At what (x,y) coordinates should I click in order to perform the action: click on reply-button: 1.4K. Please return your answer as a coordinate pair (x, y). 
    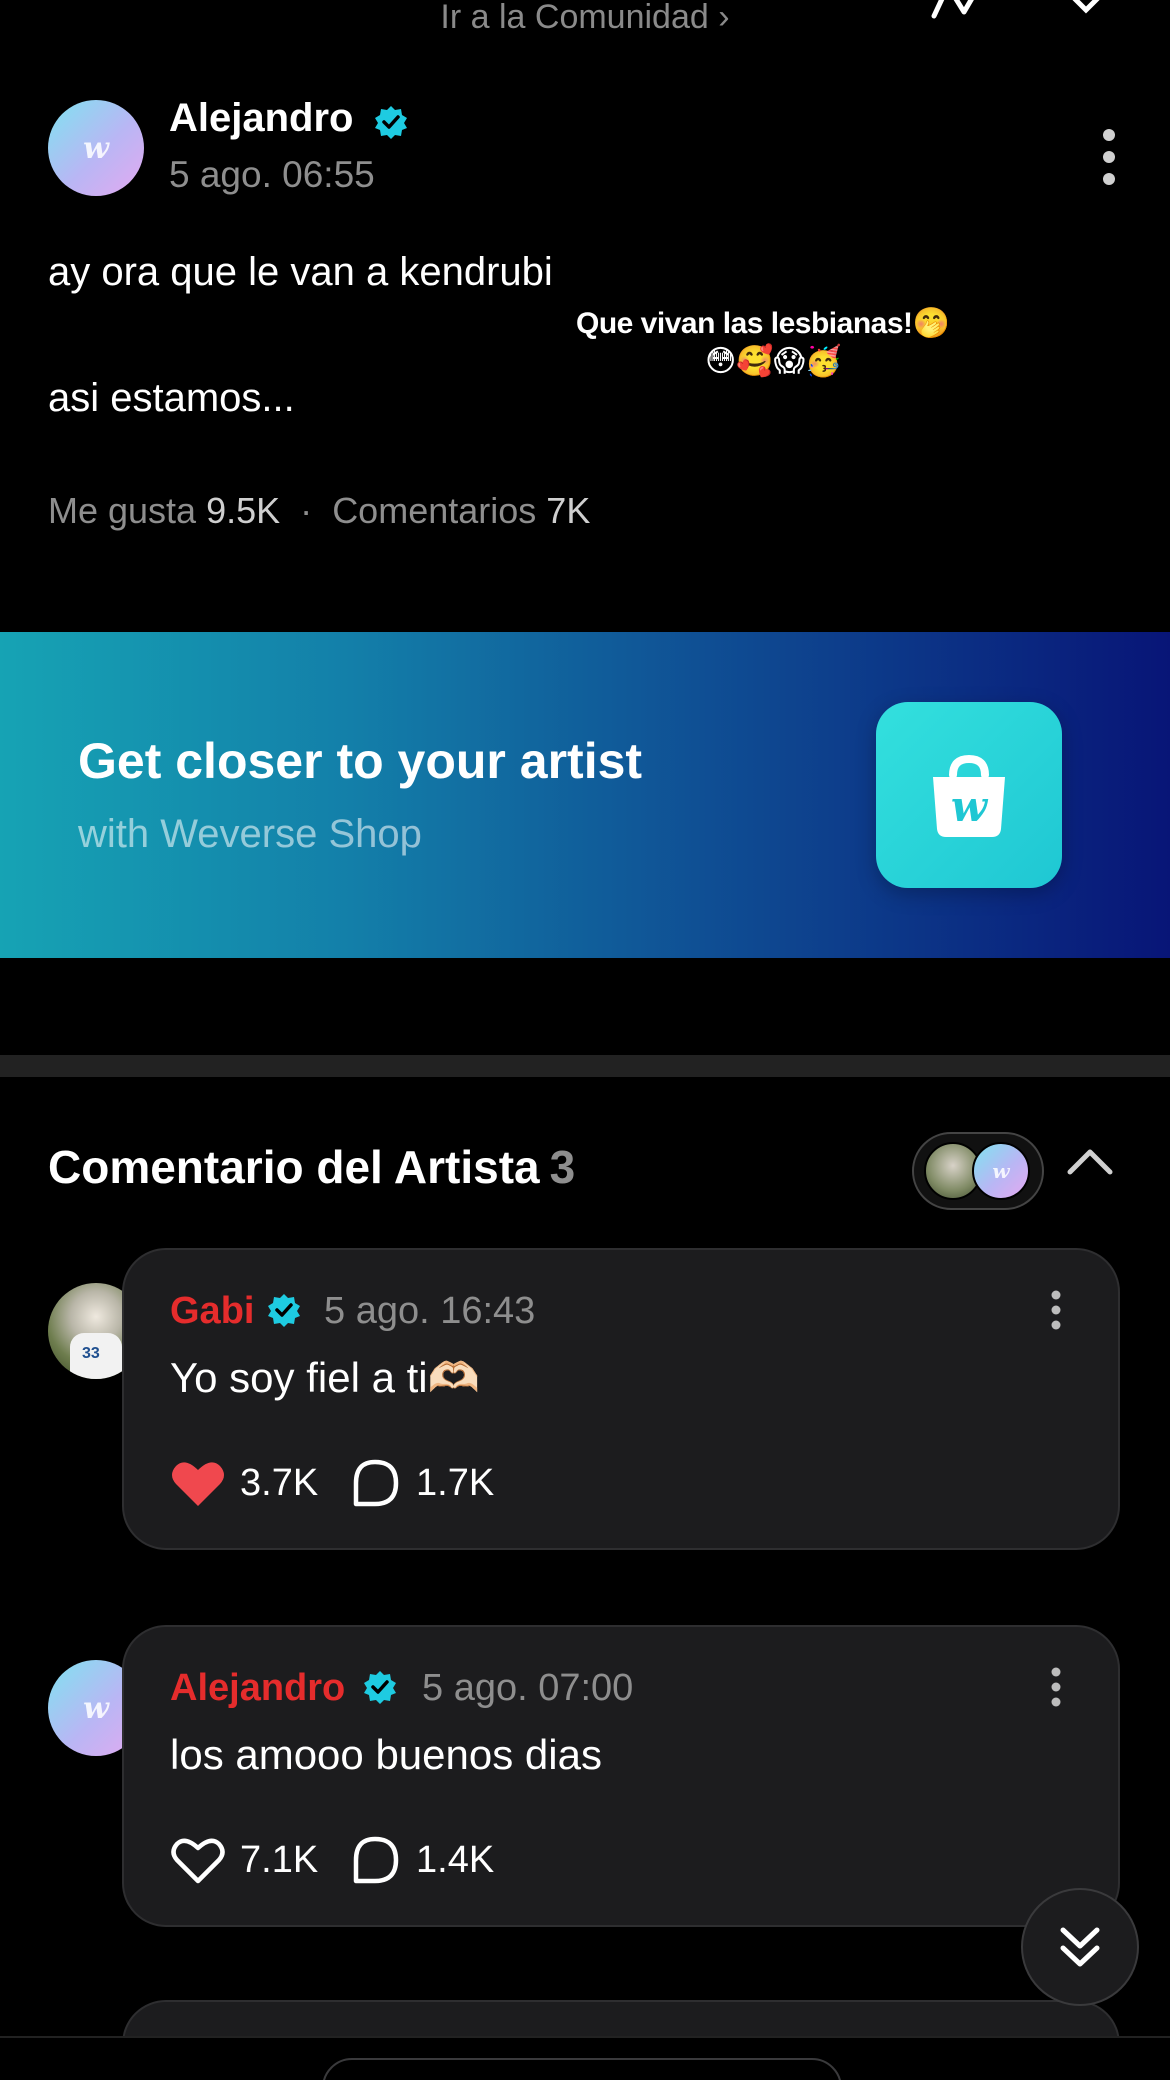
    Looking at the image, I should click on (422, 1860).